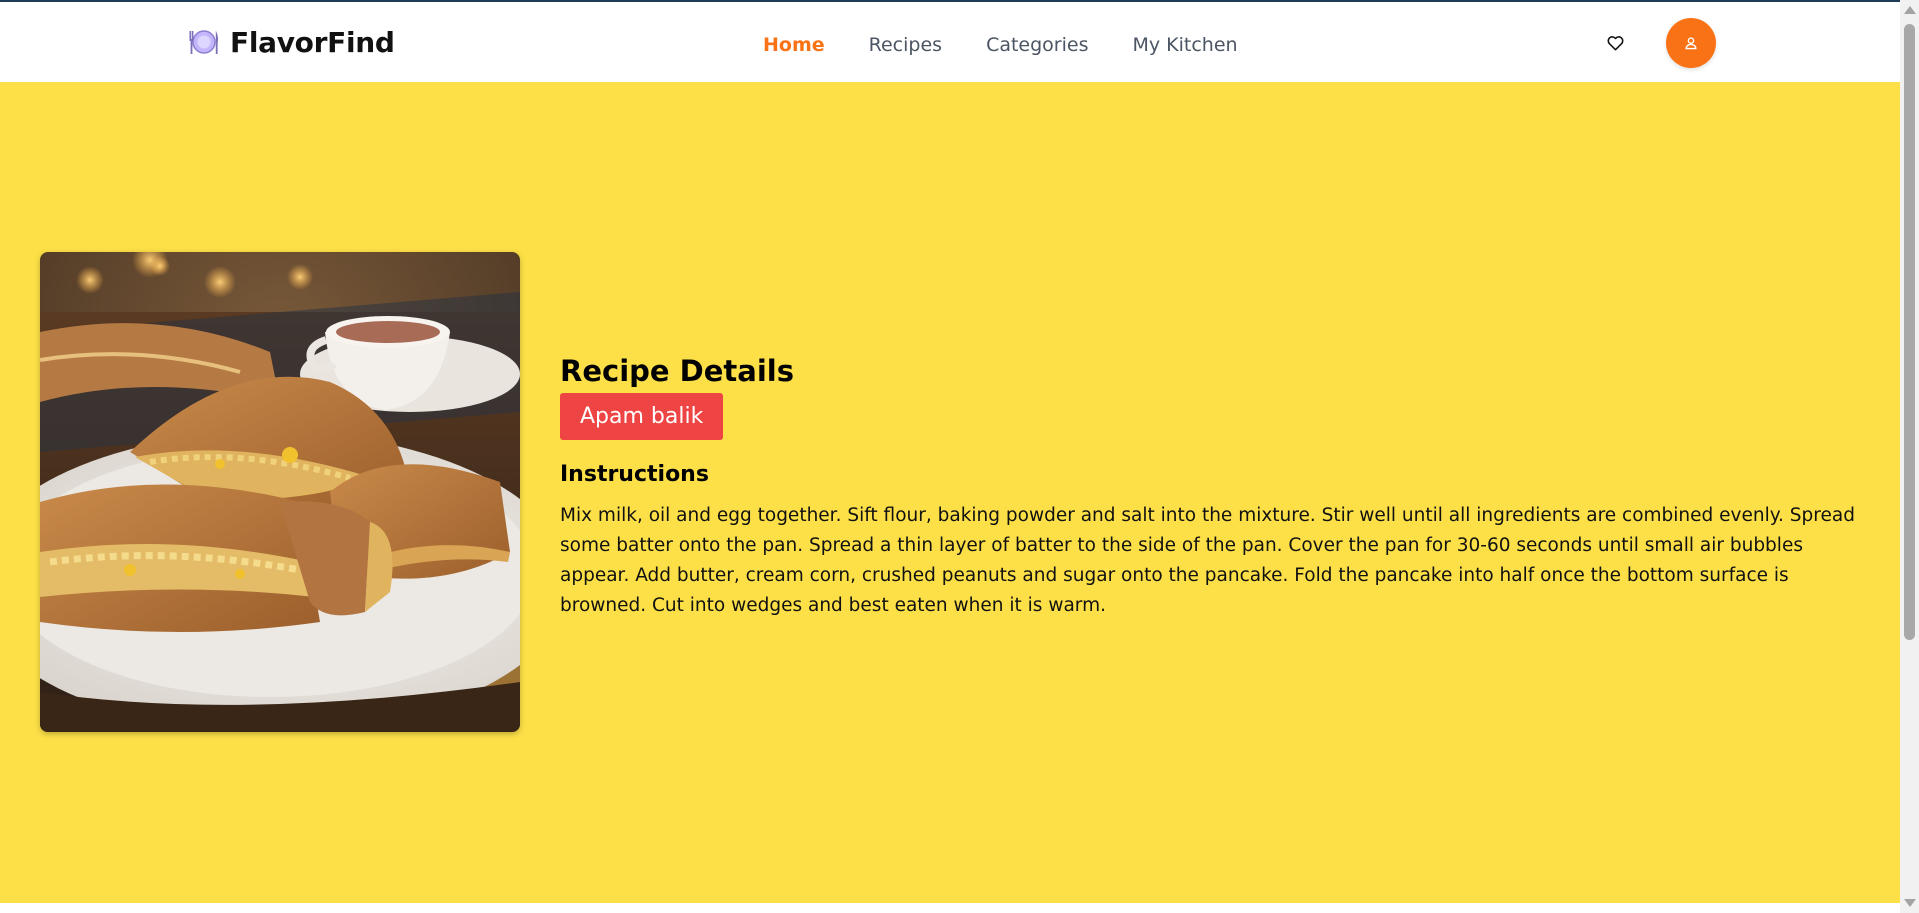  What do you see at coordinates (204, 42) in the screenshot?
I see `plate-cutlery-icon` at bounding box center [204, 42].